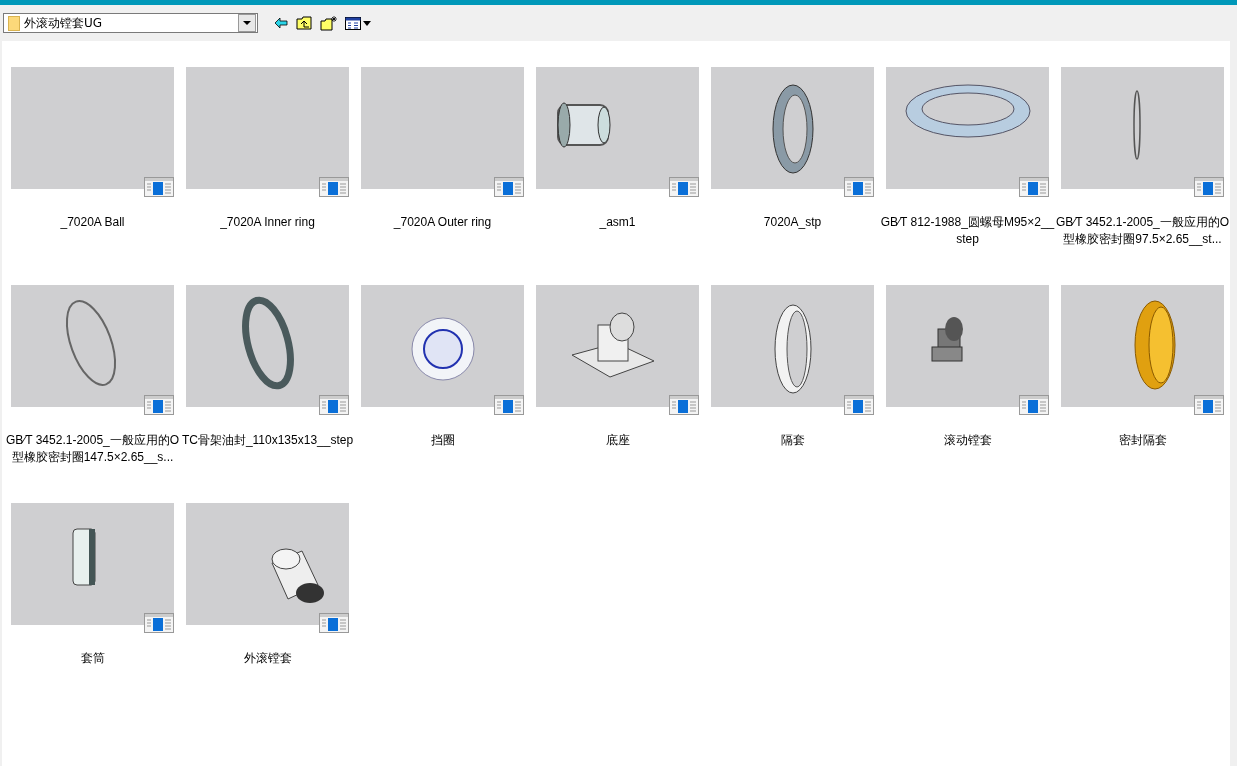 The image size is (1237, 766). I want to click on dropdown-button, so click(247, 23).